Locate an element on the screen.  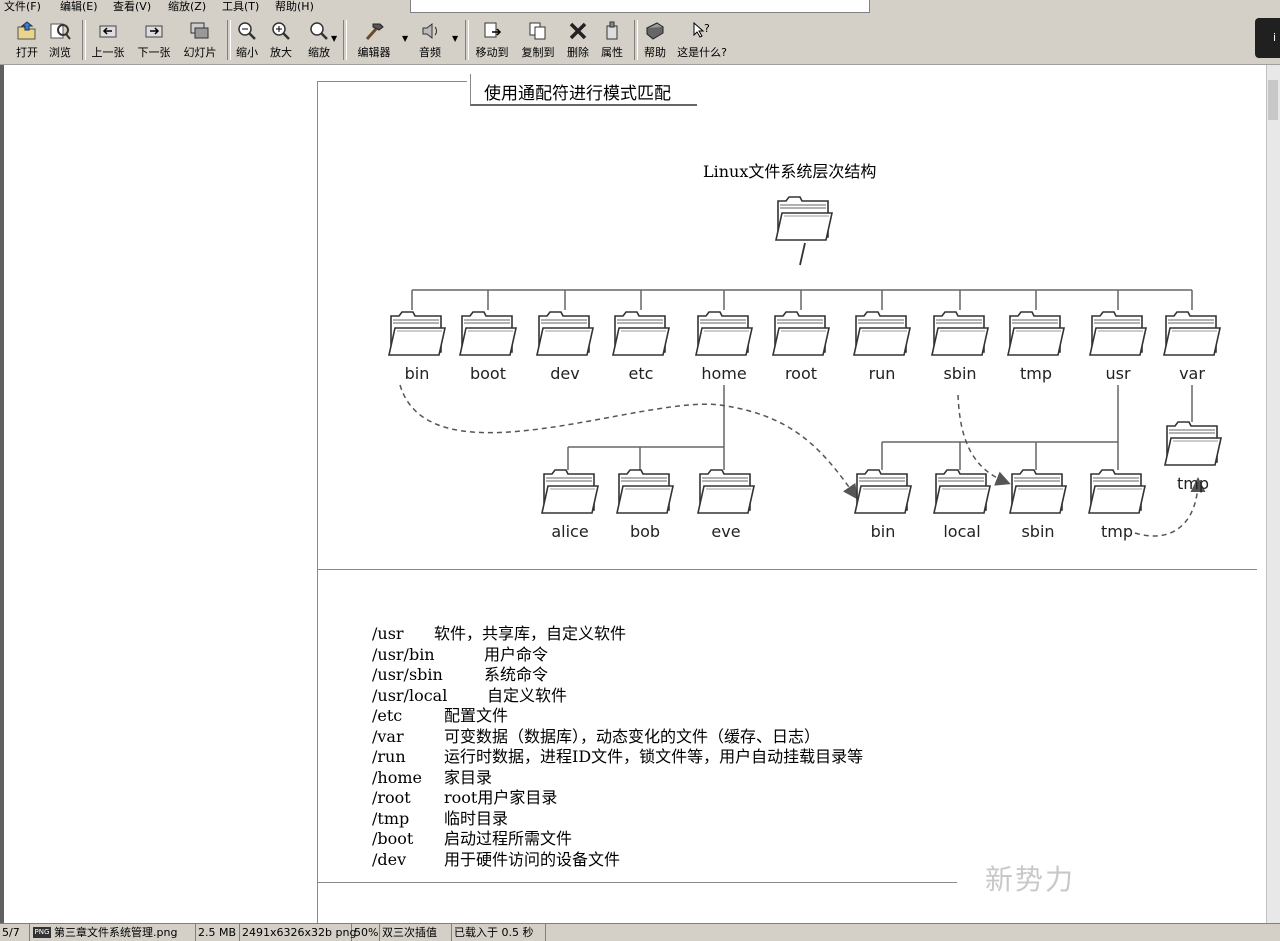
tree-node-usr-sbin: sbin is located at coordinates (1038, 505).